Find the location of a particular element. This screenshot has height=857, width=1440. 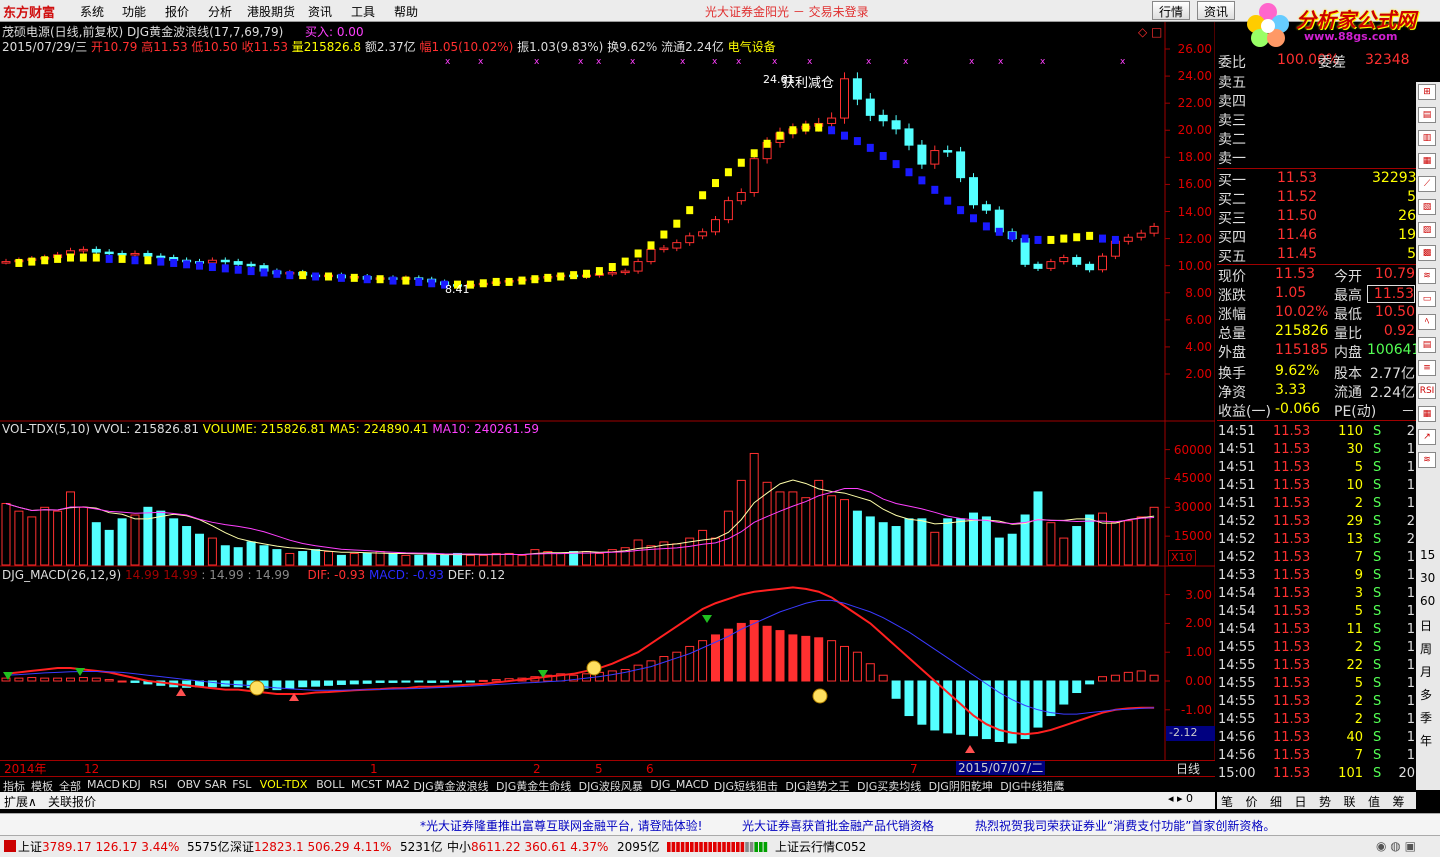

brand-text: 分析家公式网 is located at coordinates (1356, 20).